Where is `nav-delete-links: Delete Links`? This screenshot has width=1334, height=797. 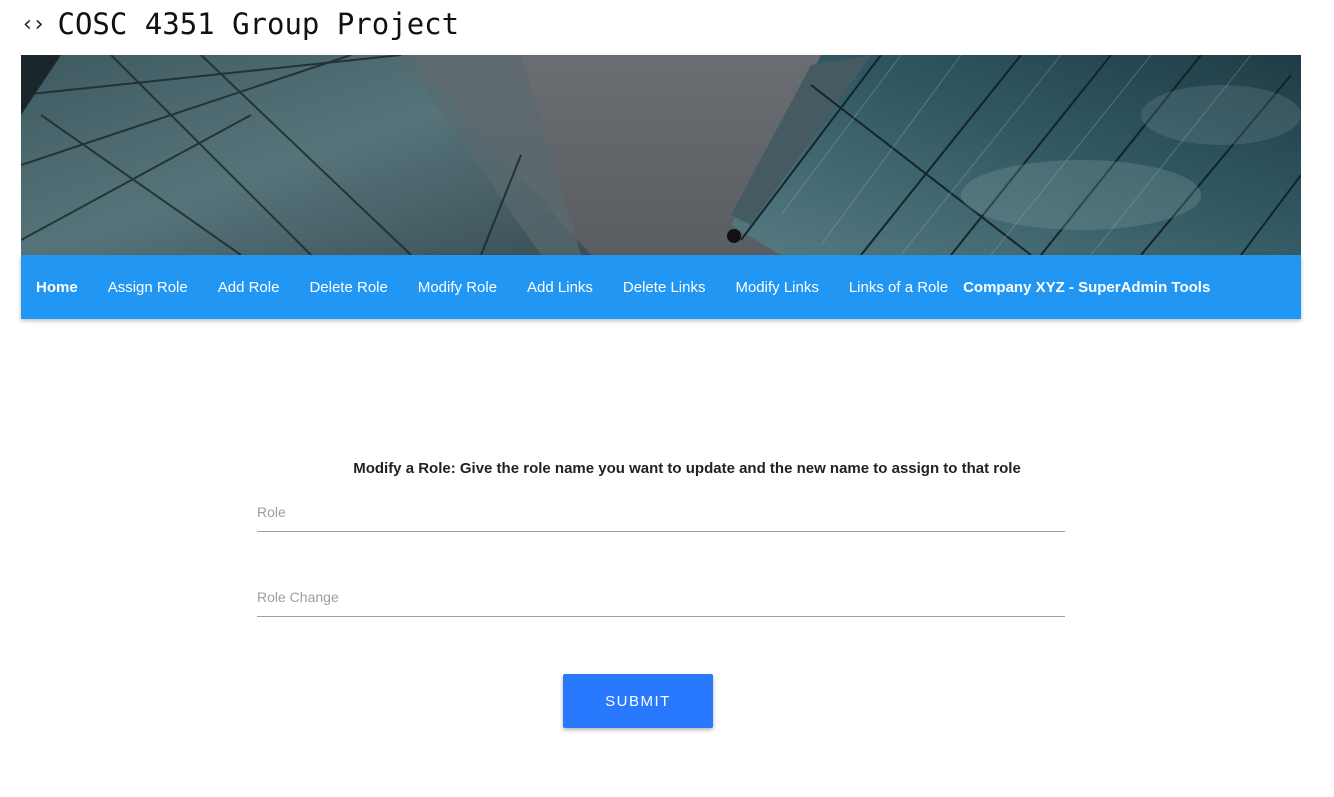
nav-delete-links: Delete Links is located at coordinates (664, 287).